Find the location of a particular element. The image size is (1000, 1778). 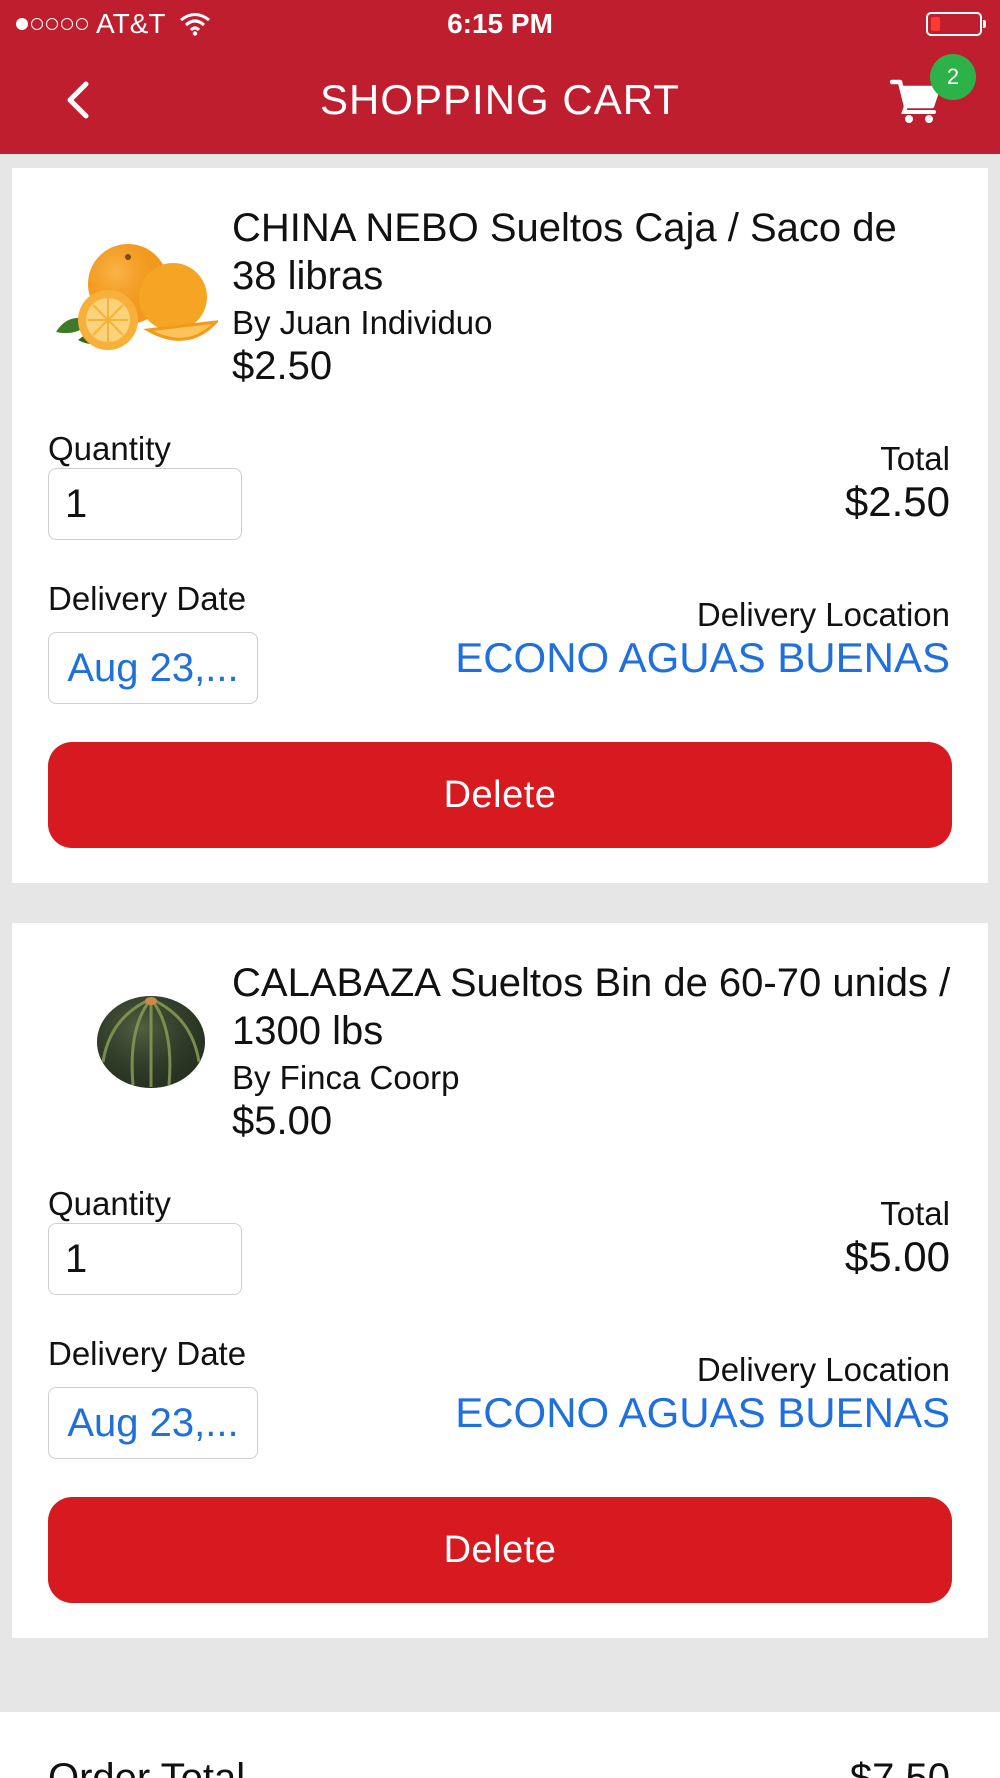

page-title: SHOPPING CART is located at coordinates (500, 99).